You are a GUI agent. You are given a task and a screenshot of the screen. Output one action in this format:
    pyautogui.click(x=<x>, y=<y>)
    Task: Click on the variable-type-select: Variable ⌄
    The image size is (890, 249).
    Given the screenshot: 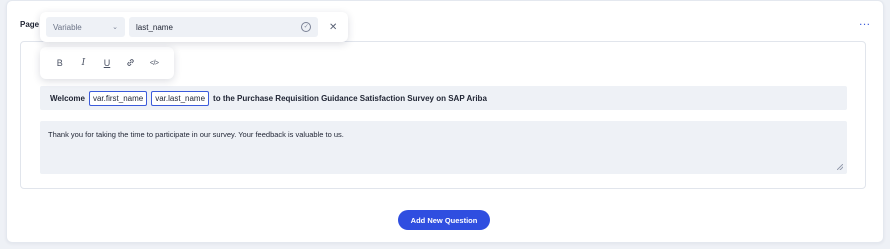 What is the action you would take?
    pyautogui.click(x=85, y=27)
    